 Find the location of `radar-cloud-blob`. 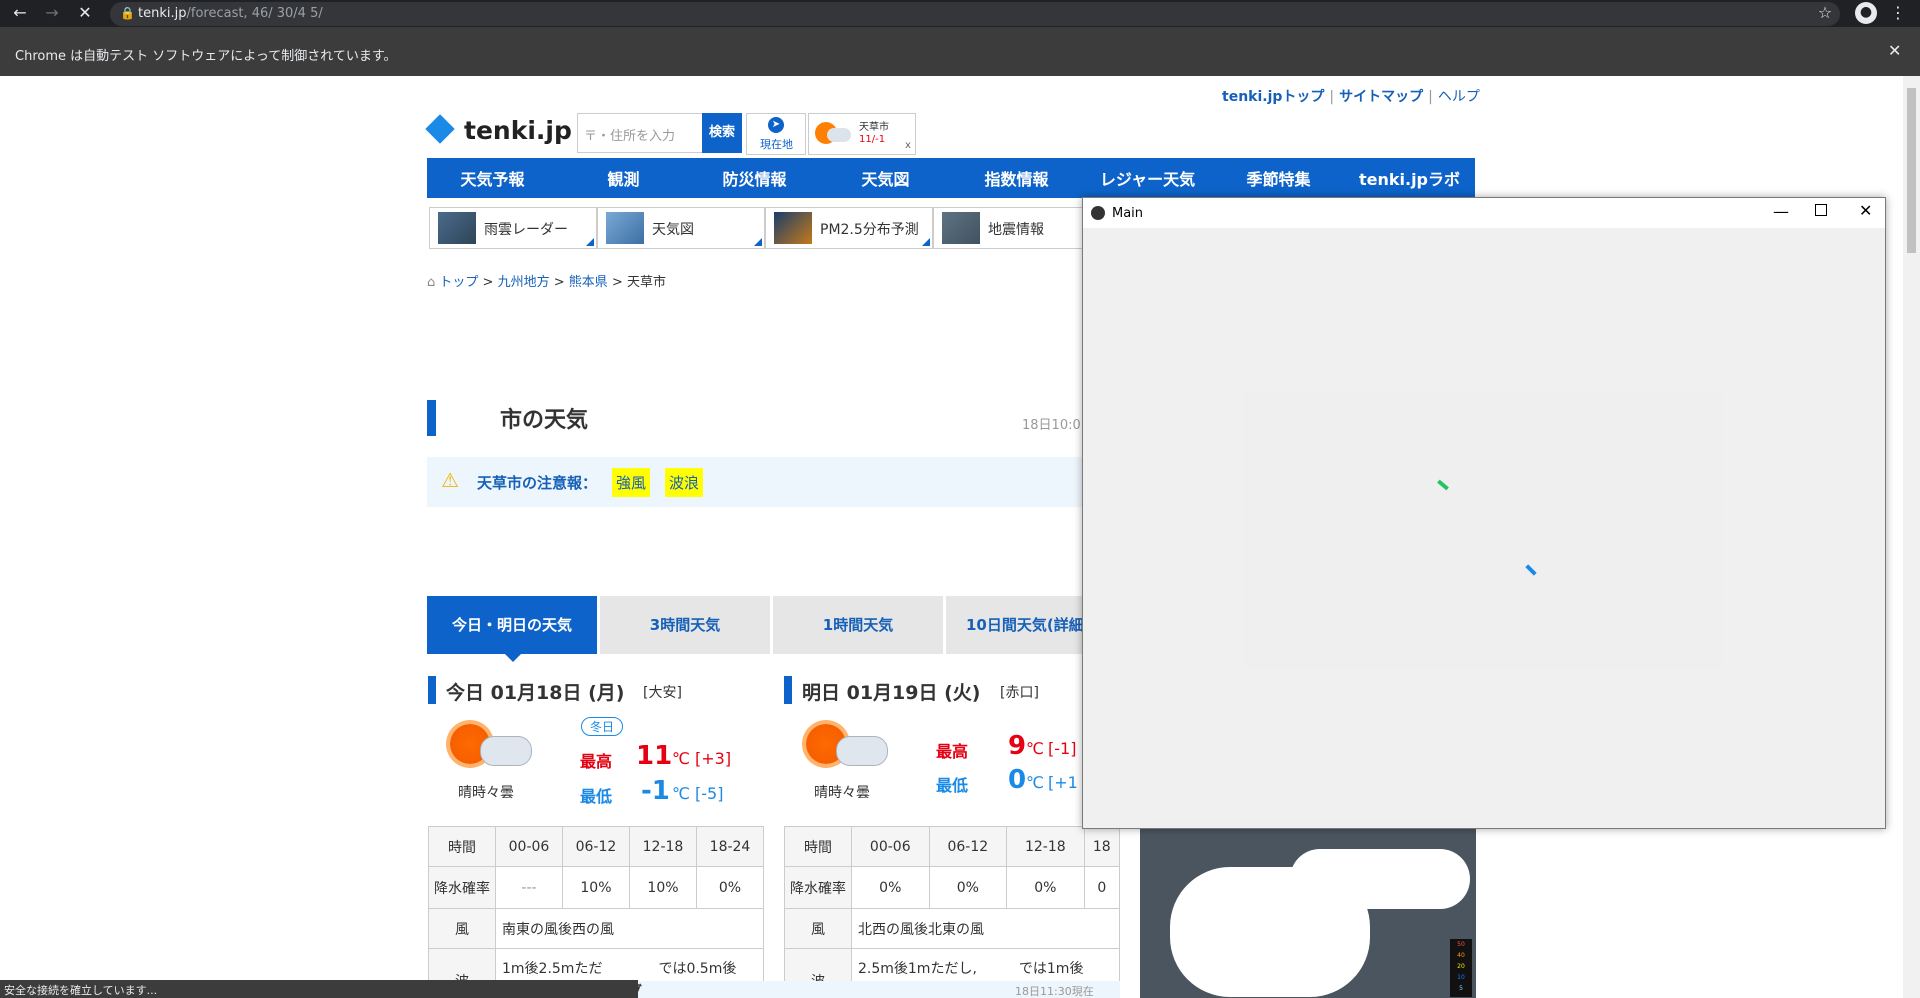

radar-cloud-blob is located at coordinates (1380, 879).